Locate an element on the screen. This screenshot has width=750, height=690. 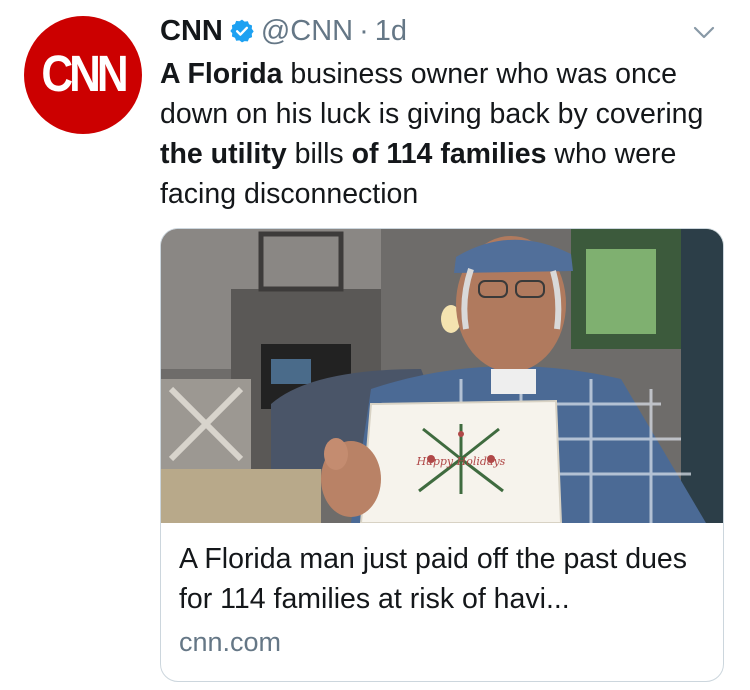
cnn-logo: CNN is located at coordinates (84, 74).